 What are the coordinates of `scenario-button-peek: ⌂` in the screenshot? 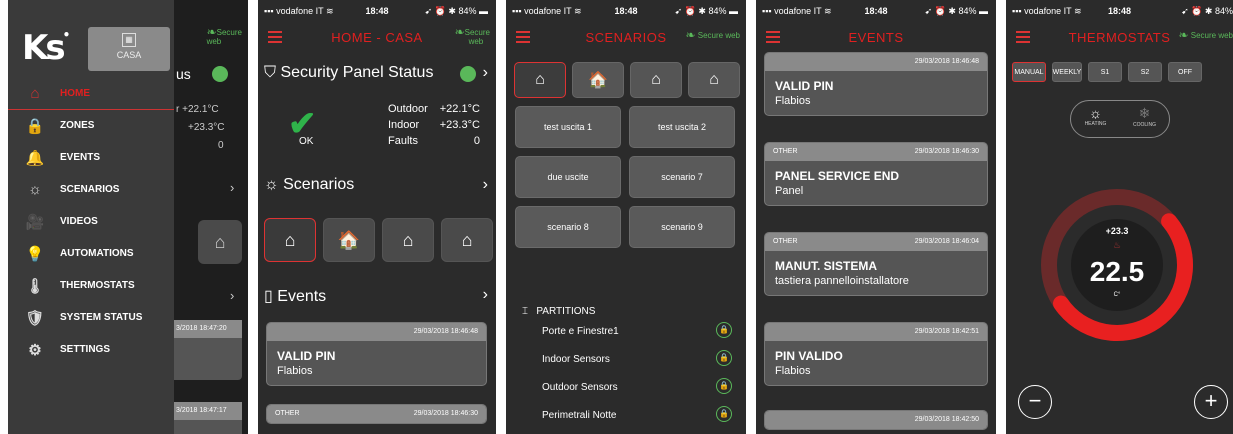 It's located at (220, 242).